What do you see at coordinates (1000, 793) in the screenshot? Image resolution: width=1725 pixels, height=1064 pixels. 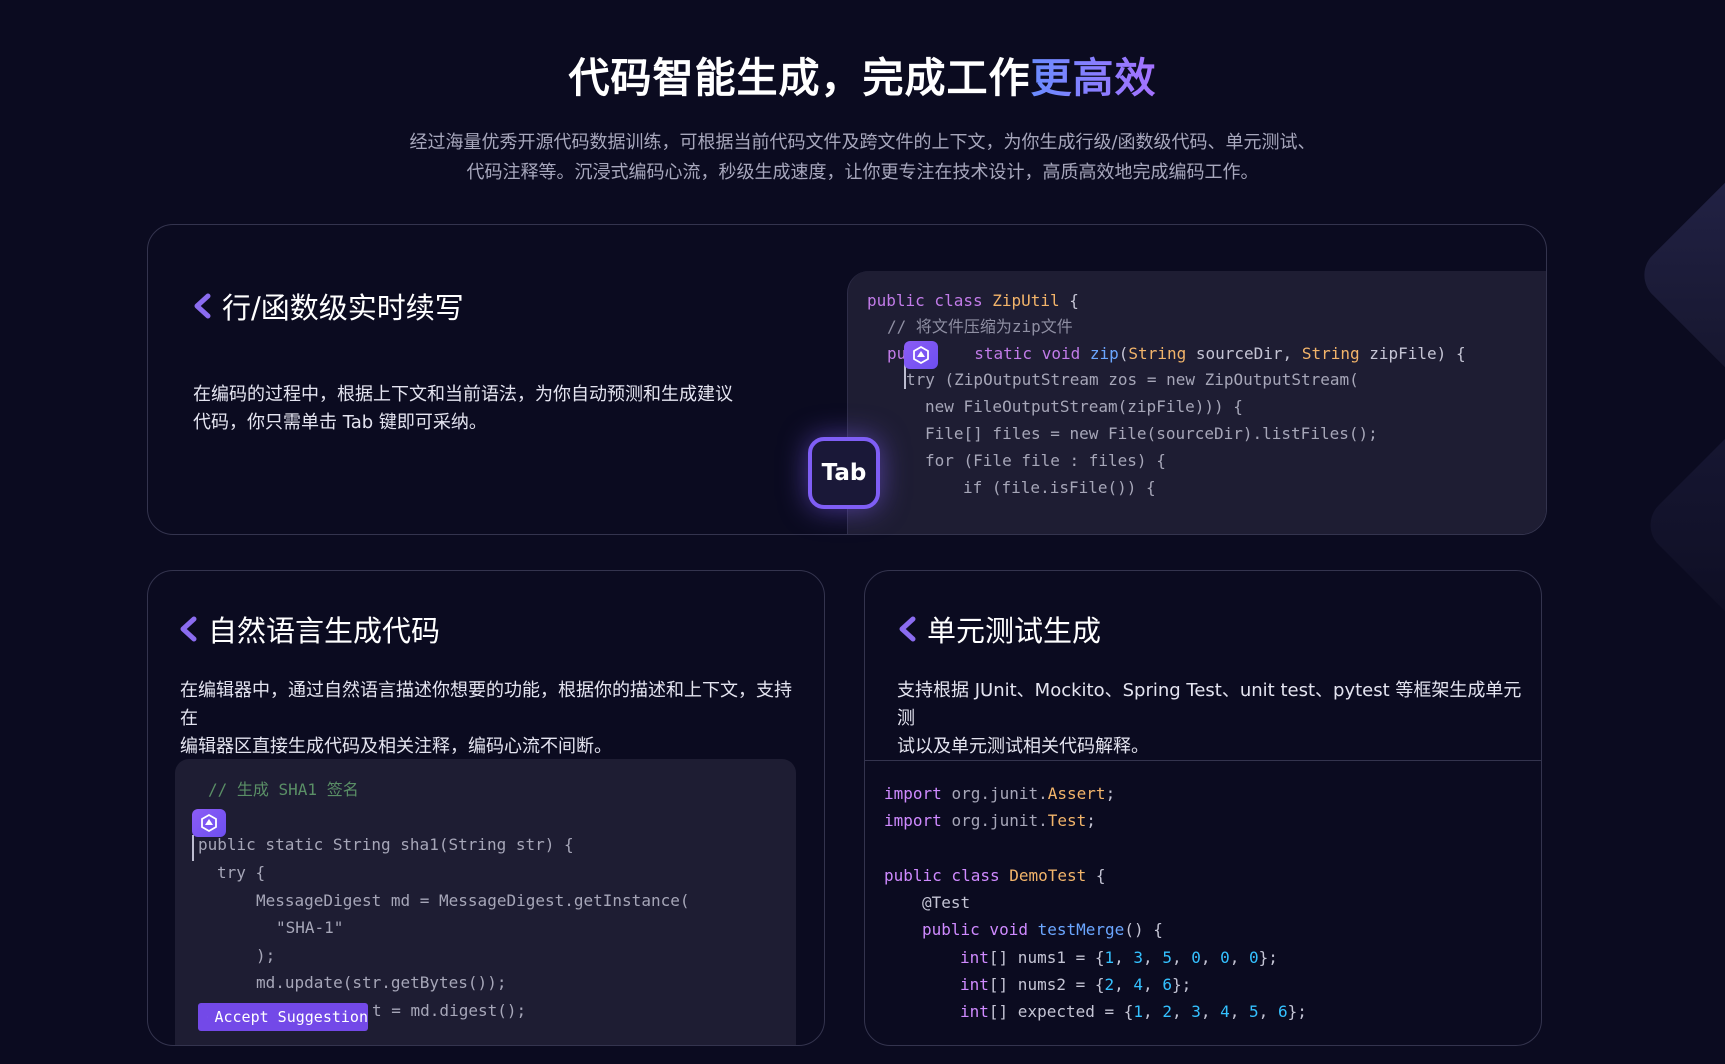 I see `code-line: import org.junit.Assert;` at bounding box center [1000, 793].